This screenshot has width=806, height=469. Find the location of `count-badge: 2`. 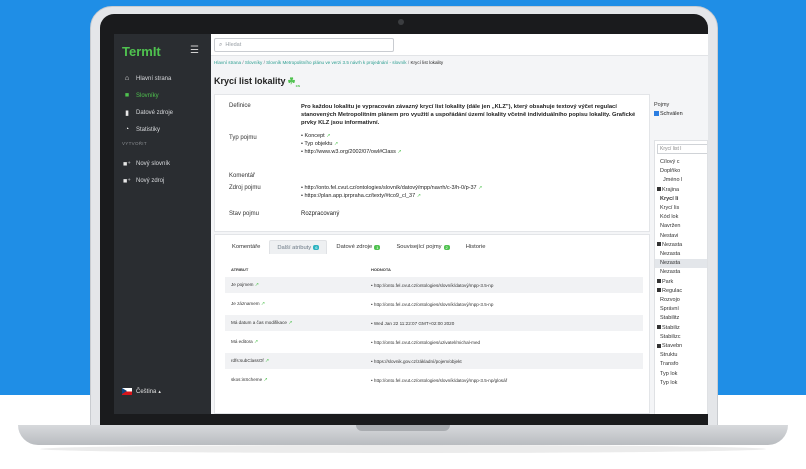

count-badge: 2 is located at coordinates (446, 247).